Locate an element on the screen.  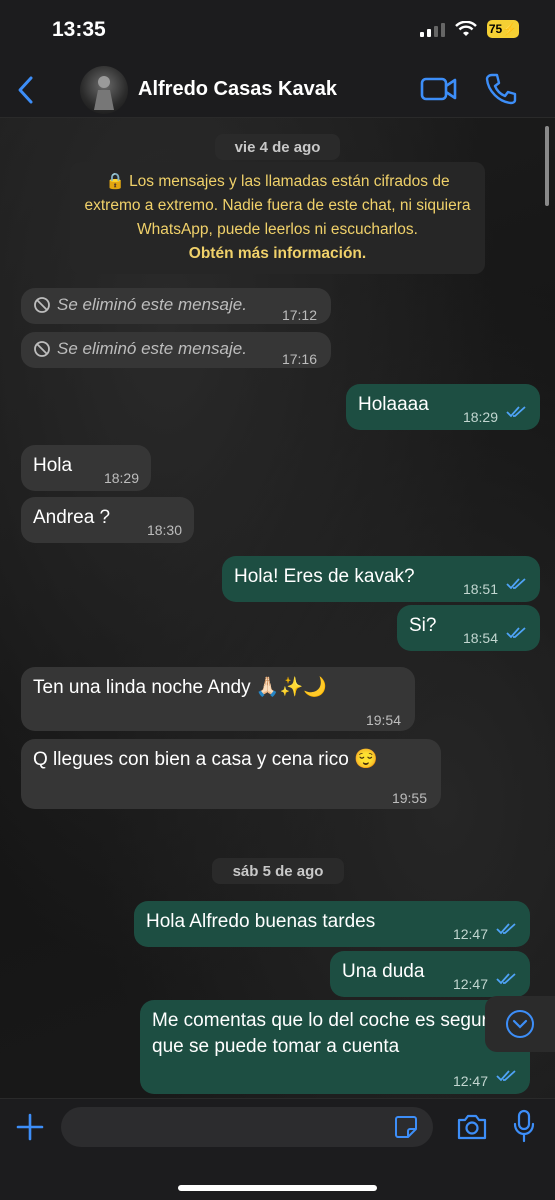
message-deleted: Se eliminó este mensaje. 17:12 is located at coordinates (176, 306).